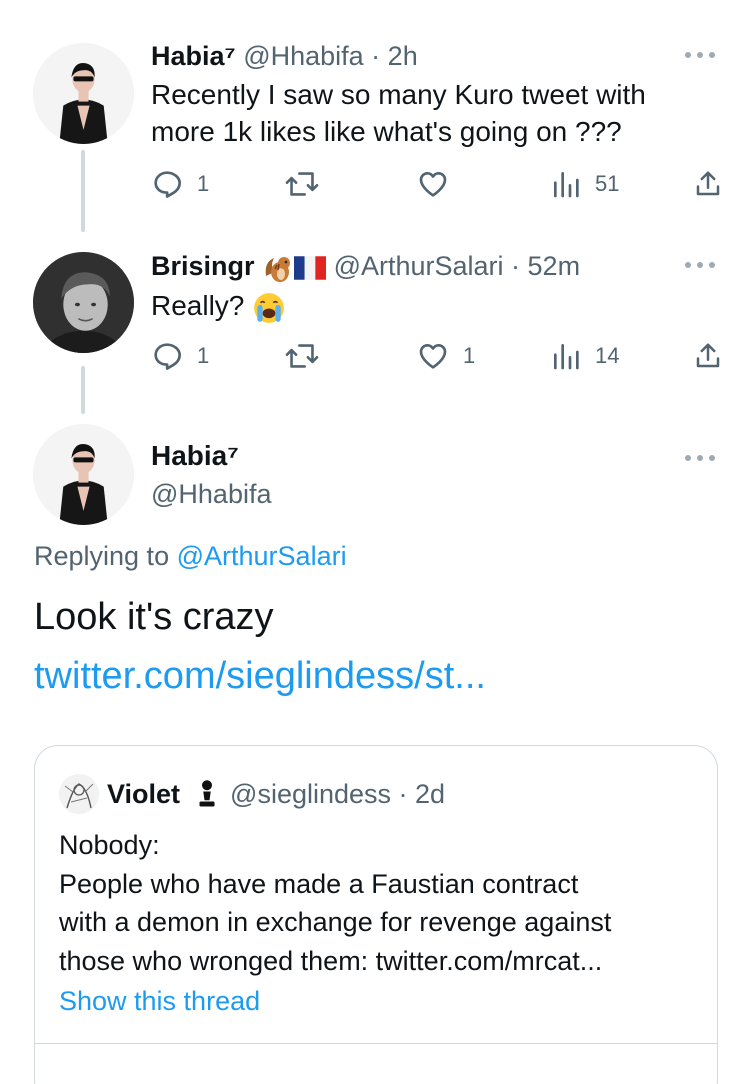 This screenshot has width=749, height=1084. Describe the element at coordinates (585, 356) in the screenshot. I see `views-button: 14` at that location.